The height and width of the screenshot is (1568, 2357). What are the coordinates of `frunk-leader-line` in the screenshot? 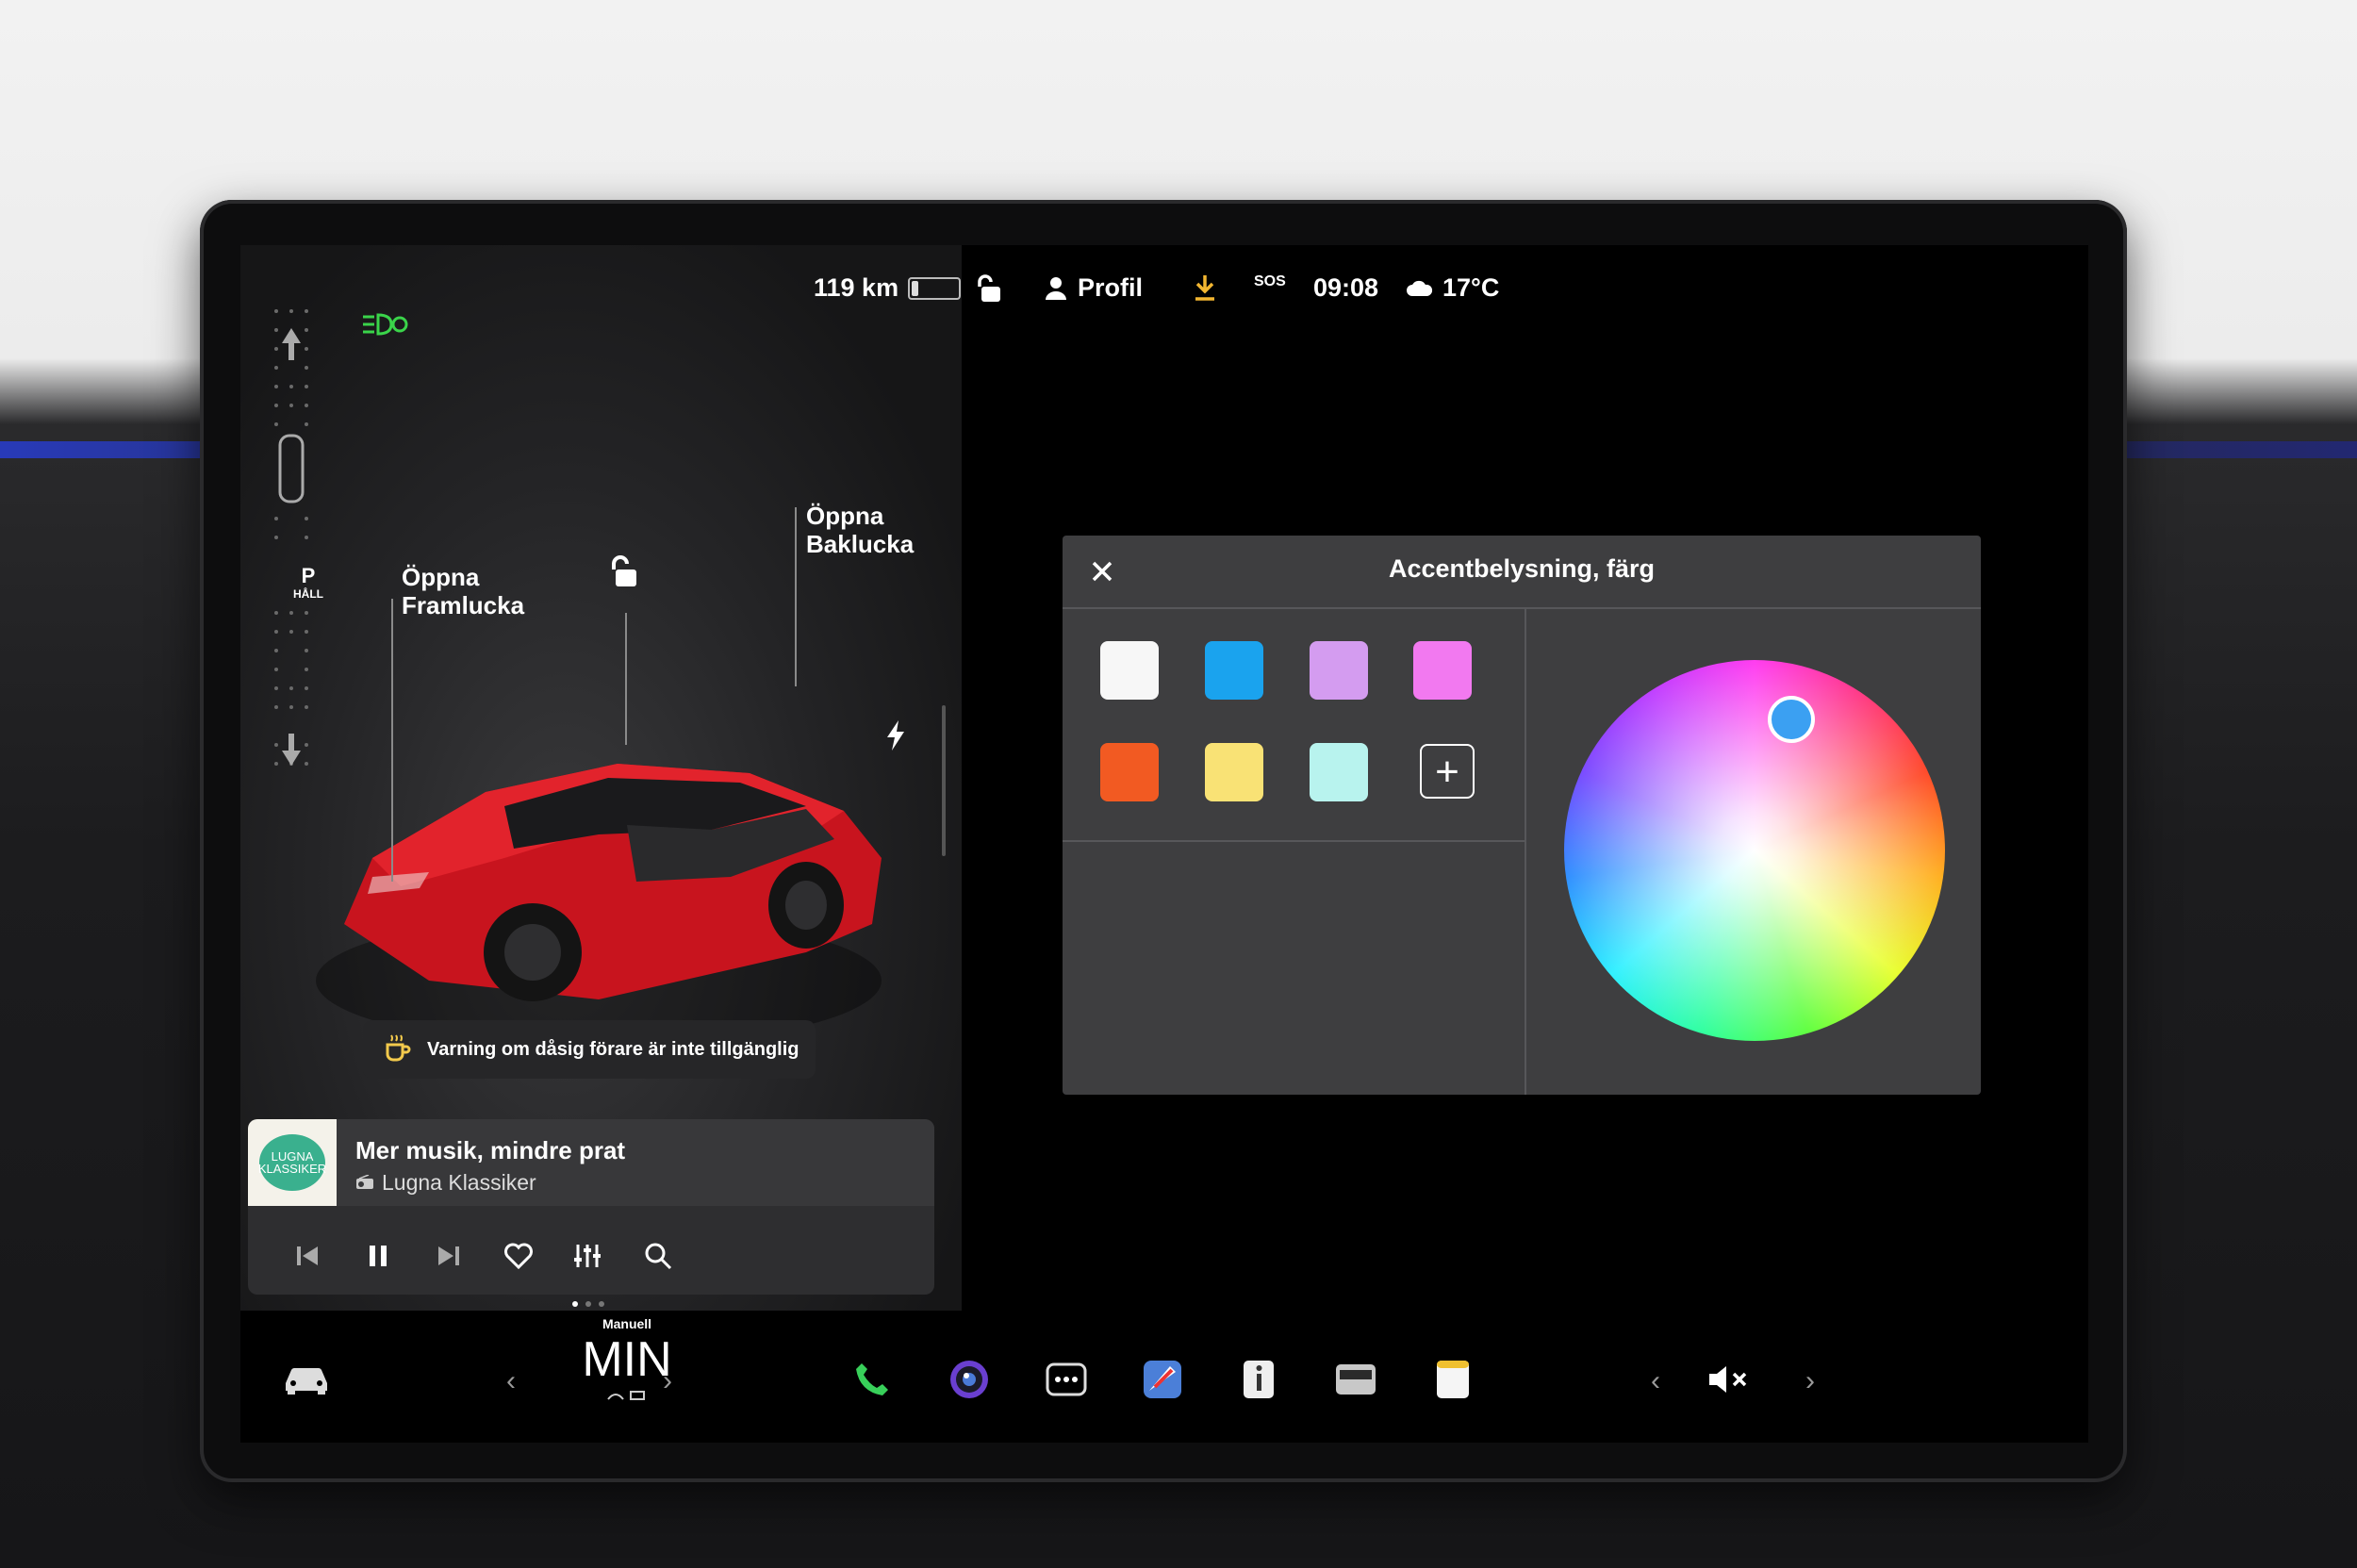 It's located at (392, 740).